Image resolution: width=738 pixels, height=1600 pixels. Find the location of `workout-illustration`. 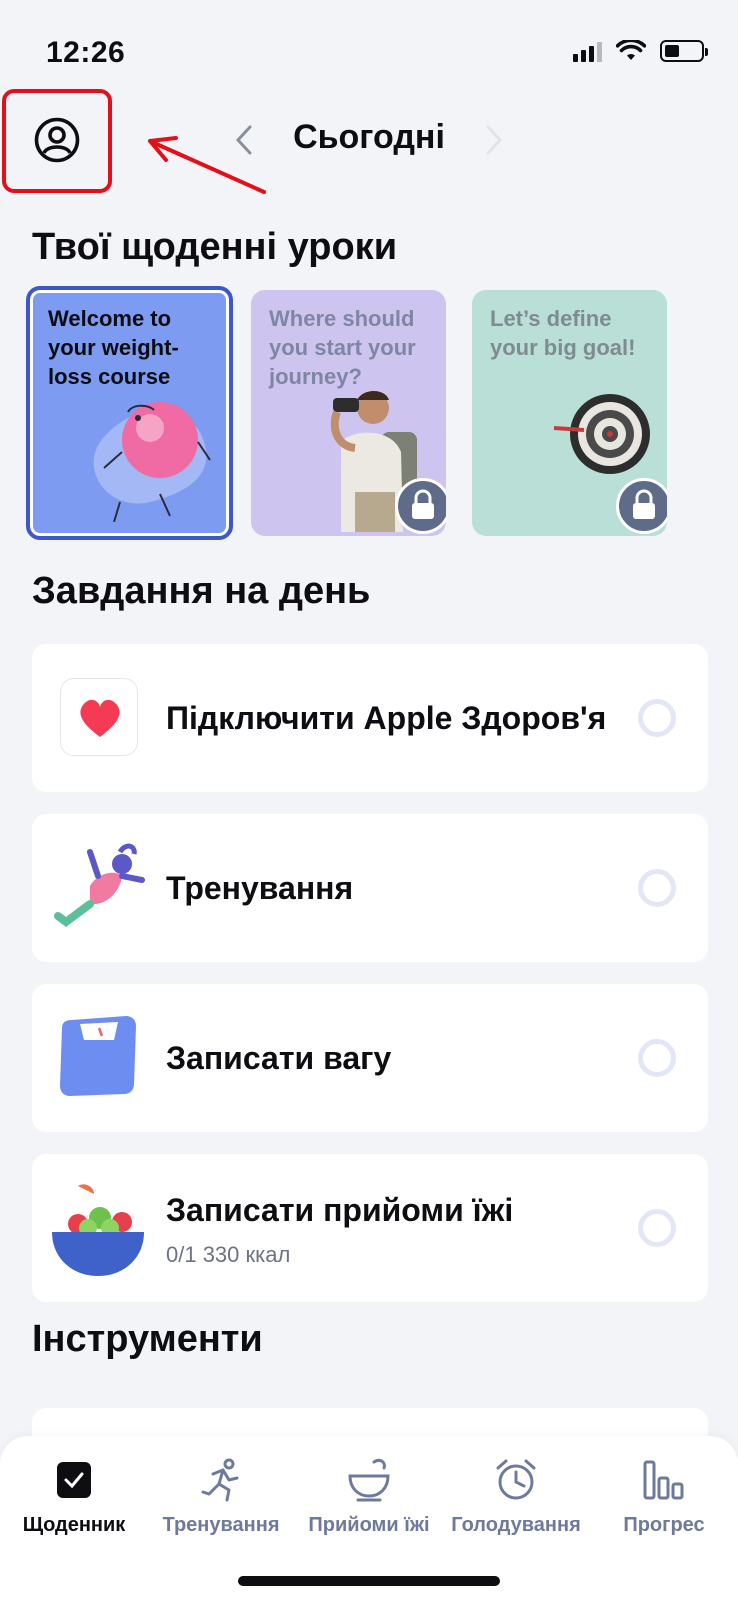

workout-illustration is located at coordinates (99, 885).